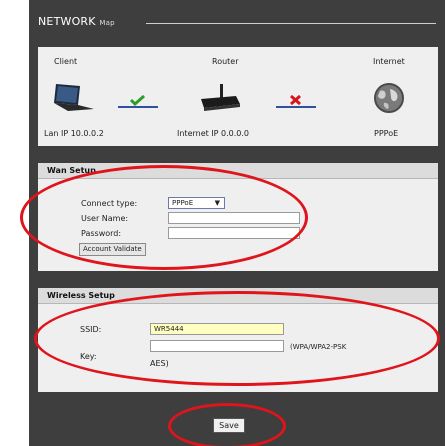 The image size is (446, 446). Describe the element at coordinates (107, 23) in the screenshot. I see `page-title-suffix: Map` at that location.